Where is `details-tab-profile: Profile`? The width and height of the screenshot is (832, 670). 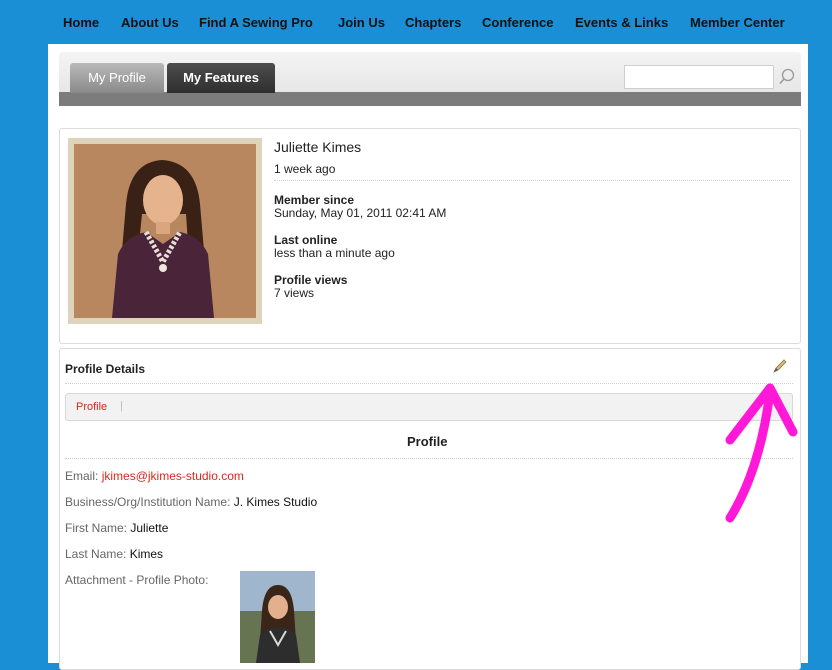
details-tab-profile: Profile is located at coordinates (91, 407).